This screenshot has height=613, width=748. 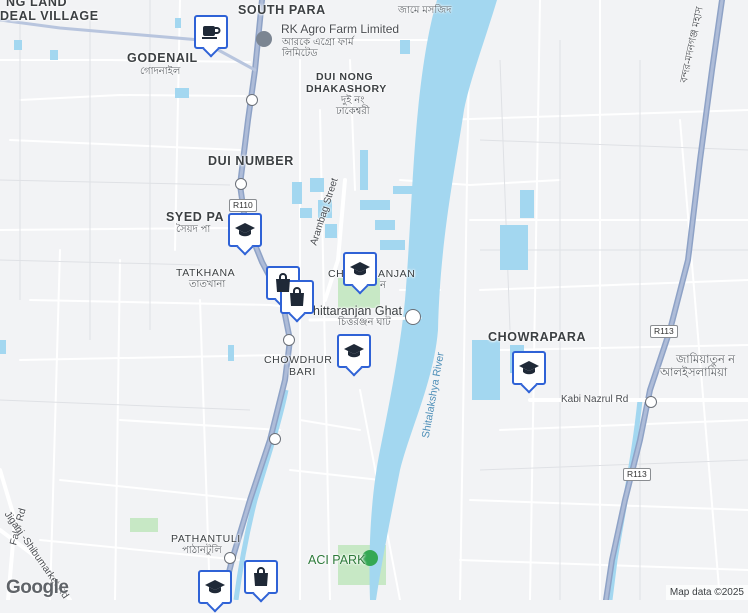 What do you see at coordinates (207, 284) in the screenshot?
I see `area-local-tatkhana: তাতখানা` at bounding box center [207, 284].